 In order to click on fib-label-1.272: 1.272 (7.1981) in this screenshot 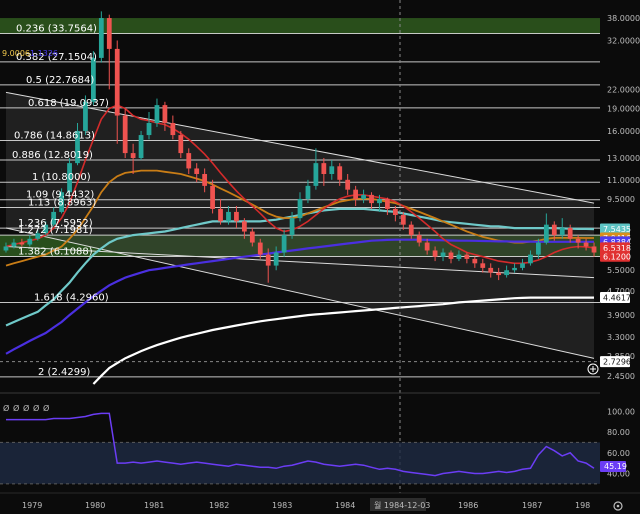, I will do `click(55, 230)`.